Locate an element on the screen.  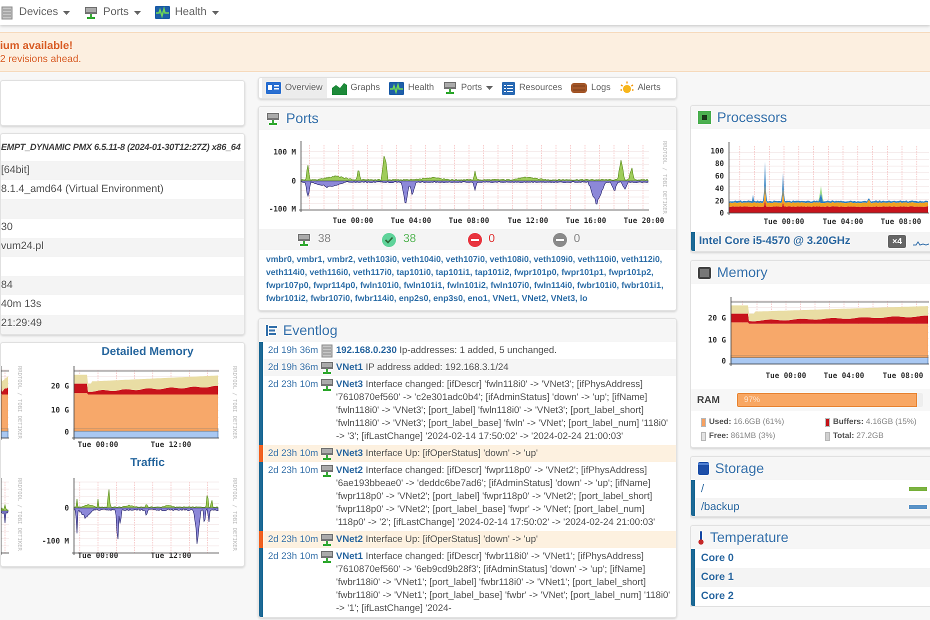
port-link: vmbr1, is located at coordinates (310, 259).